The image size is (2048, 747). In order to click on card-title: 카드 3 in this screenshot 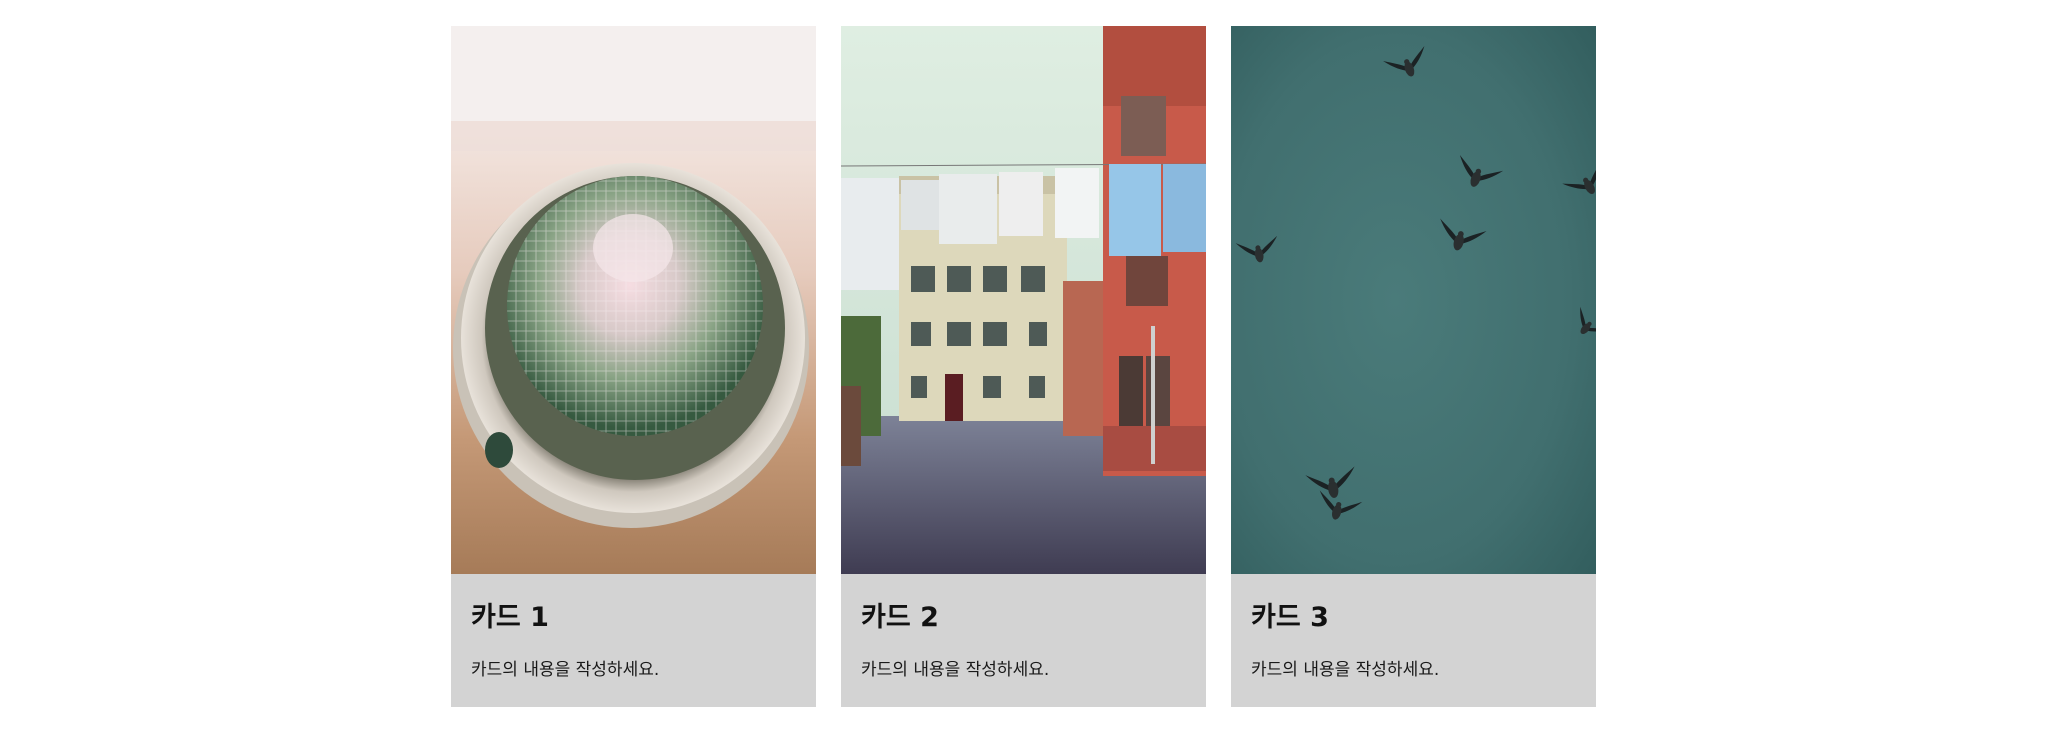, I will do `click(1290, 617)`.